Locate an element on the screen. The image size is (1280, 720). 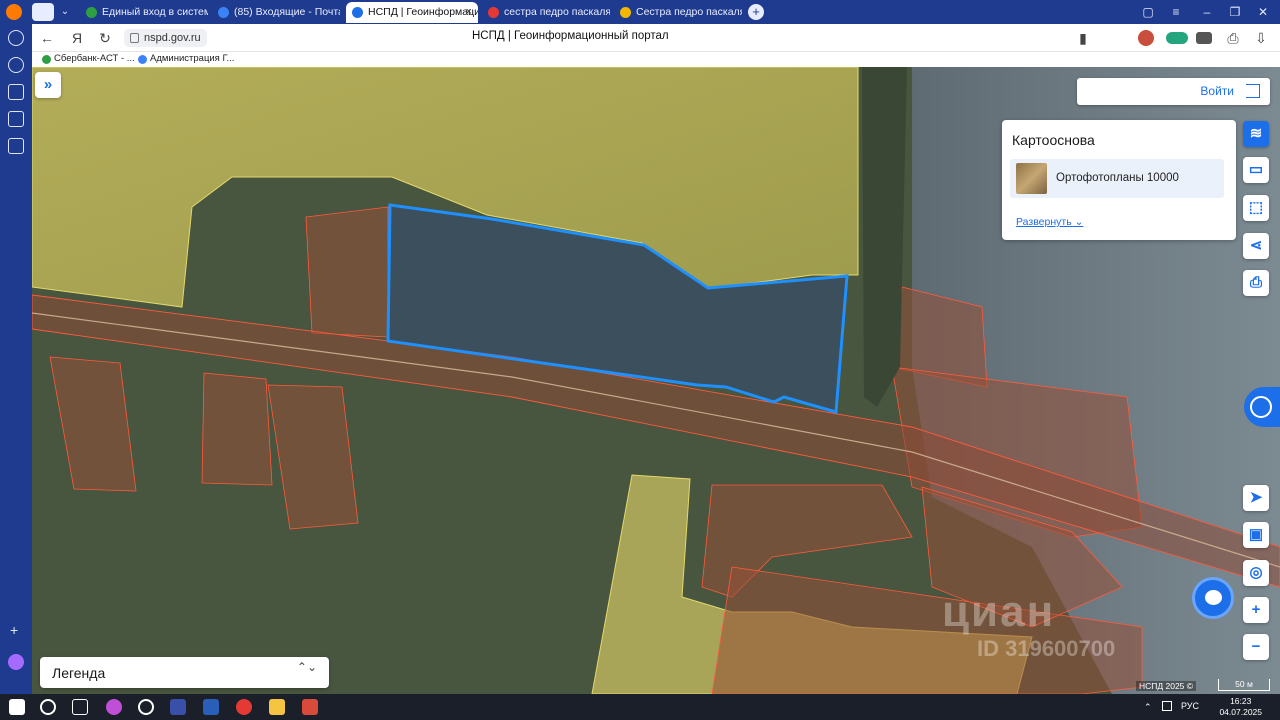
bookmark-icon: ▮ is located at coordinates (1083, 38).